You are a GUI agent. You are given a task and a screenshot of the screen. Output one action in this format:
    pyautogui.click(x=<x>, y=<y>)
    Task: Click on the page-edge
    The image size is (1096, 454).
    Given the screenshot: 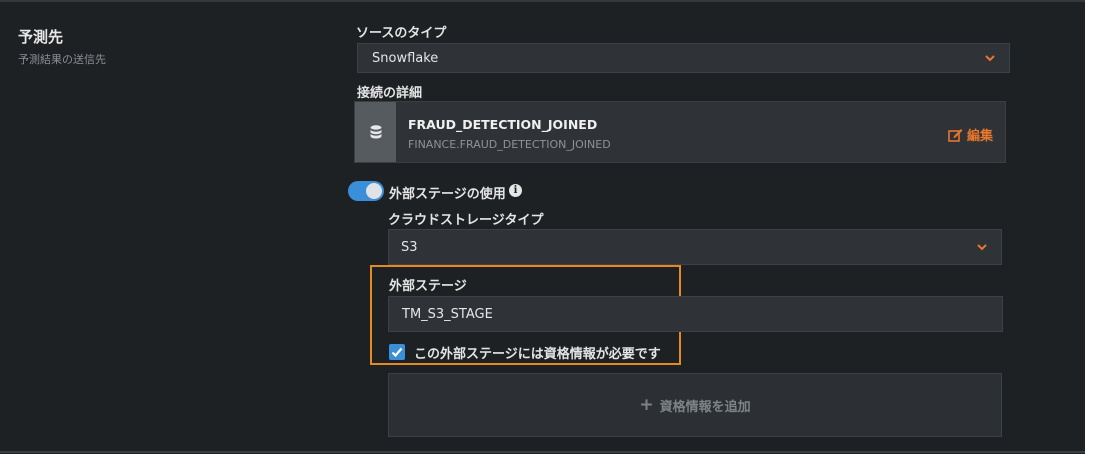 What is the action you would take?
    pyautogui.click(x=1090, y=227)
    